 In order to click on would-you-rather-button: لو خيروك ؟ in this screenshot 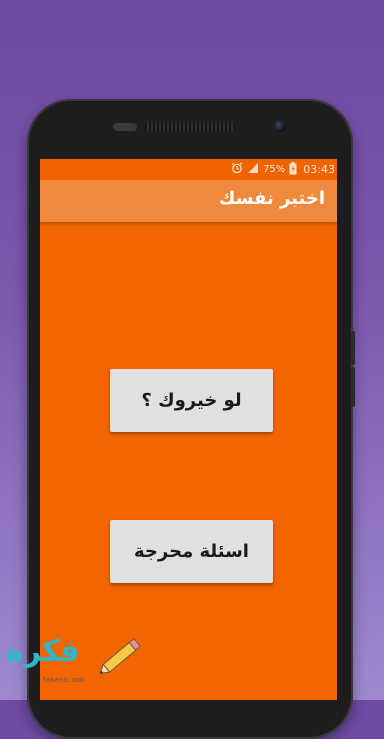, I will do `click(191, 400)`.